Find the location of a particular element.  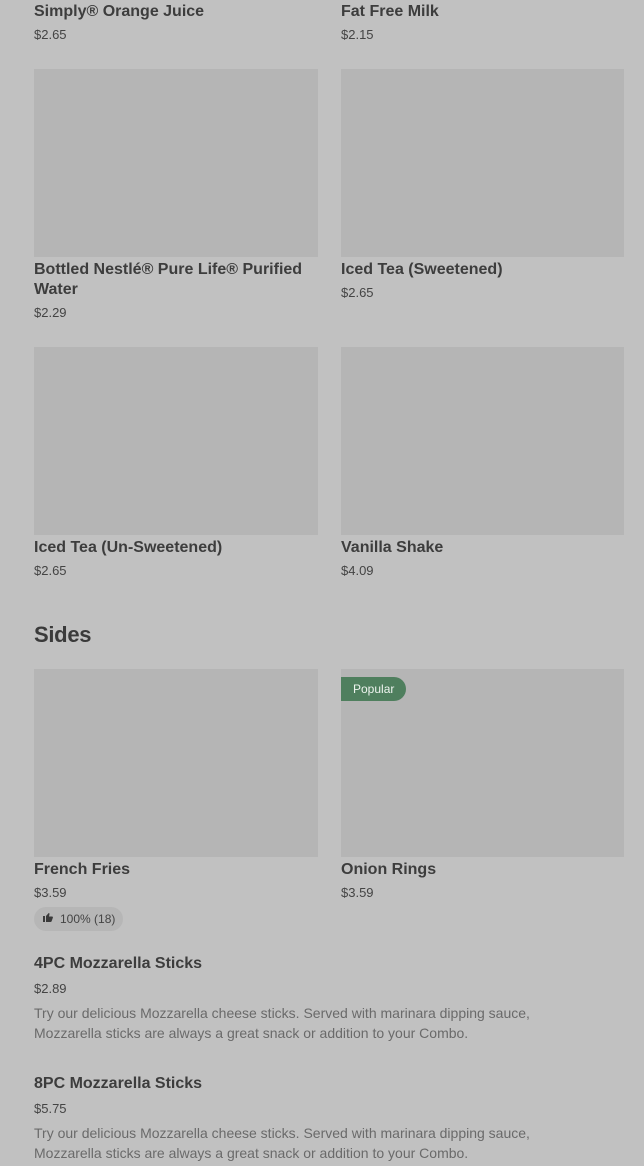

item-price: $4.09 is located at coordinates (357, 570).